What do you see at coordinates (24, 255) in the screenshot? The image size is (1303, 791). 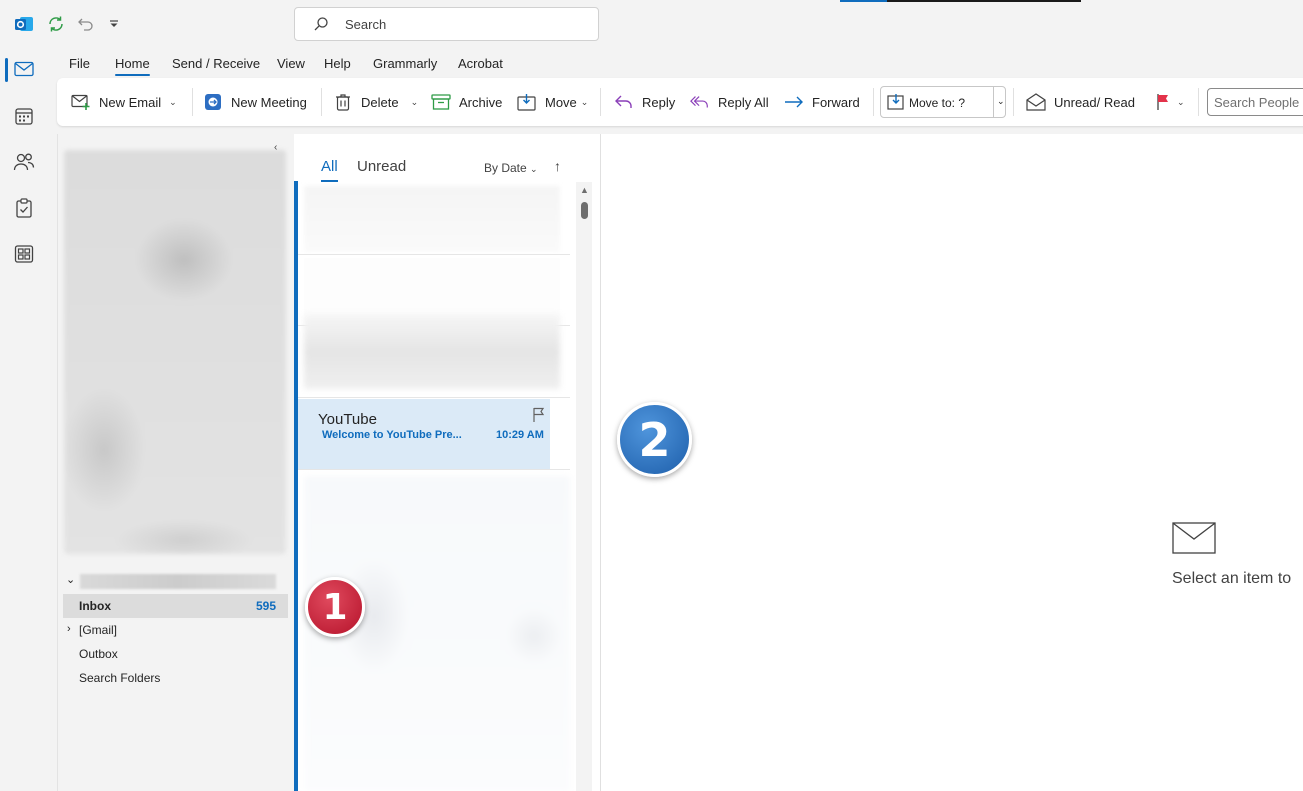 I see `rail-apps` at bounding box center [24, 255].